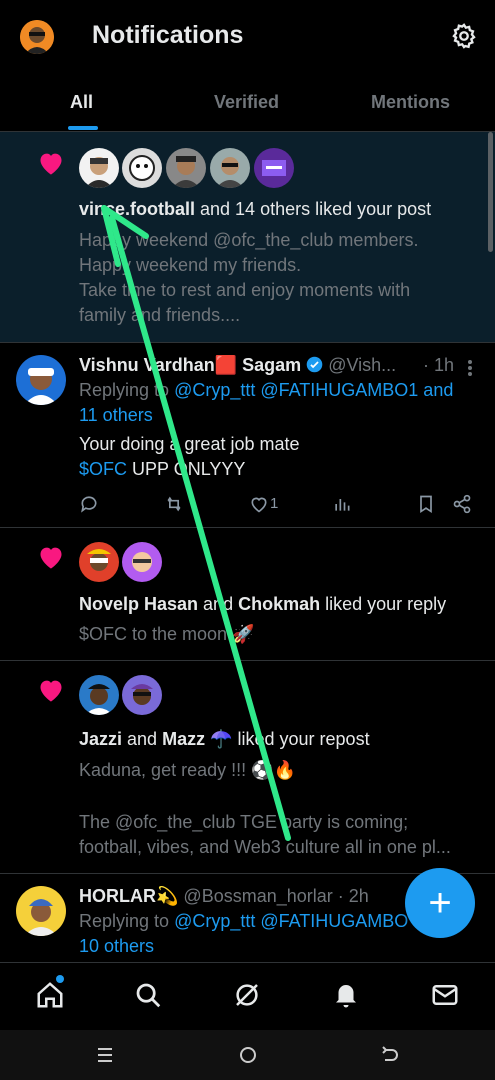 Image resolution: width=495 pixels, height=1080 pixels. I want to click on compose-button: +, so click(440, 903).